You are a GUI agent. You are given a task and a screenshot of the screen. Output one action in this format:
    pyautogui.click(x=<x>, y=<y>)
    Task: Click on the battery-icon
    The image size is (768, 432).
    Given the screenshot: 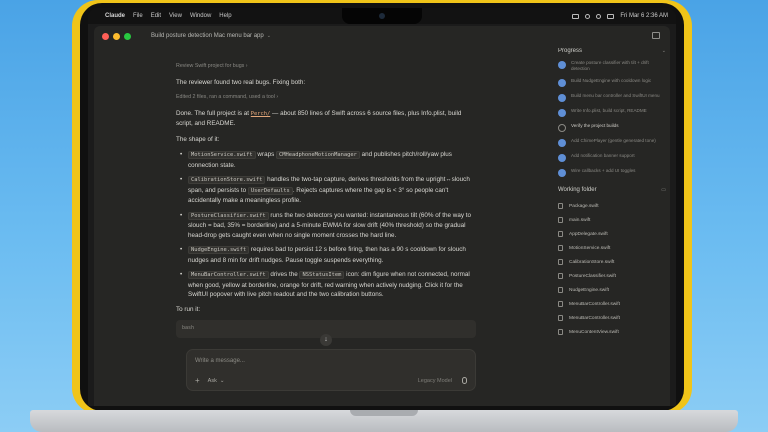 What is the action you would take?
    pyautogui.click(x=611, y=16)
    